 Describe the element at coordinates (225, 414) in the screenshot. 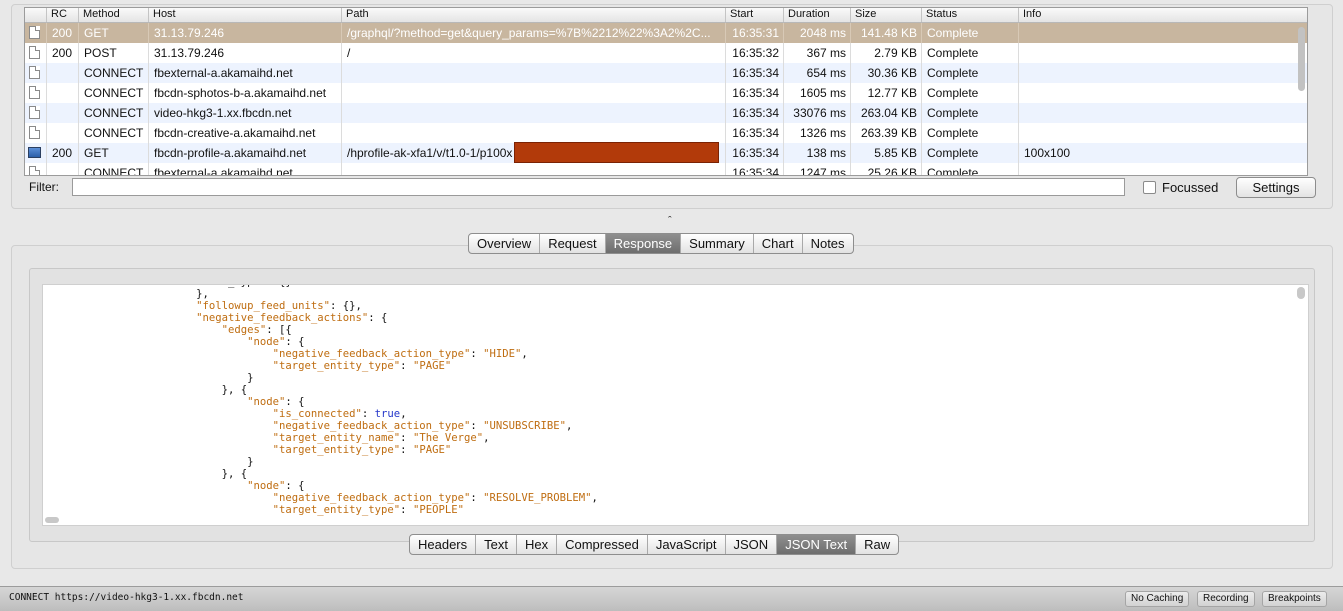

I see `code-line: "is_connected": true,` at that location.